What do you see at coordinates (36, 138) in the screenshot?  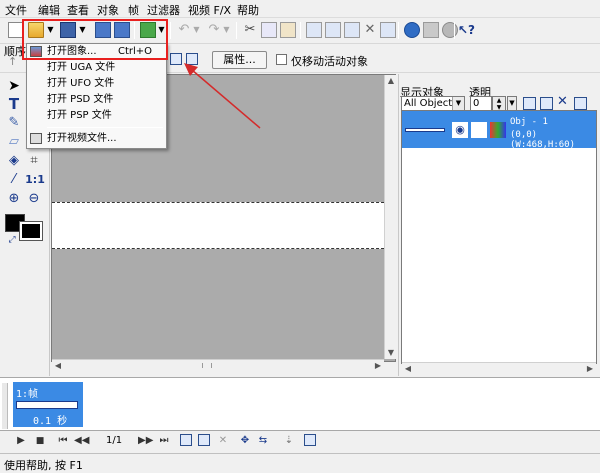 I see `open-video-icon` at bounding box center [36, 138].